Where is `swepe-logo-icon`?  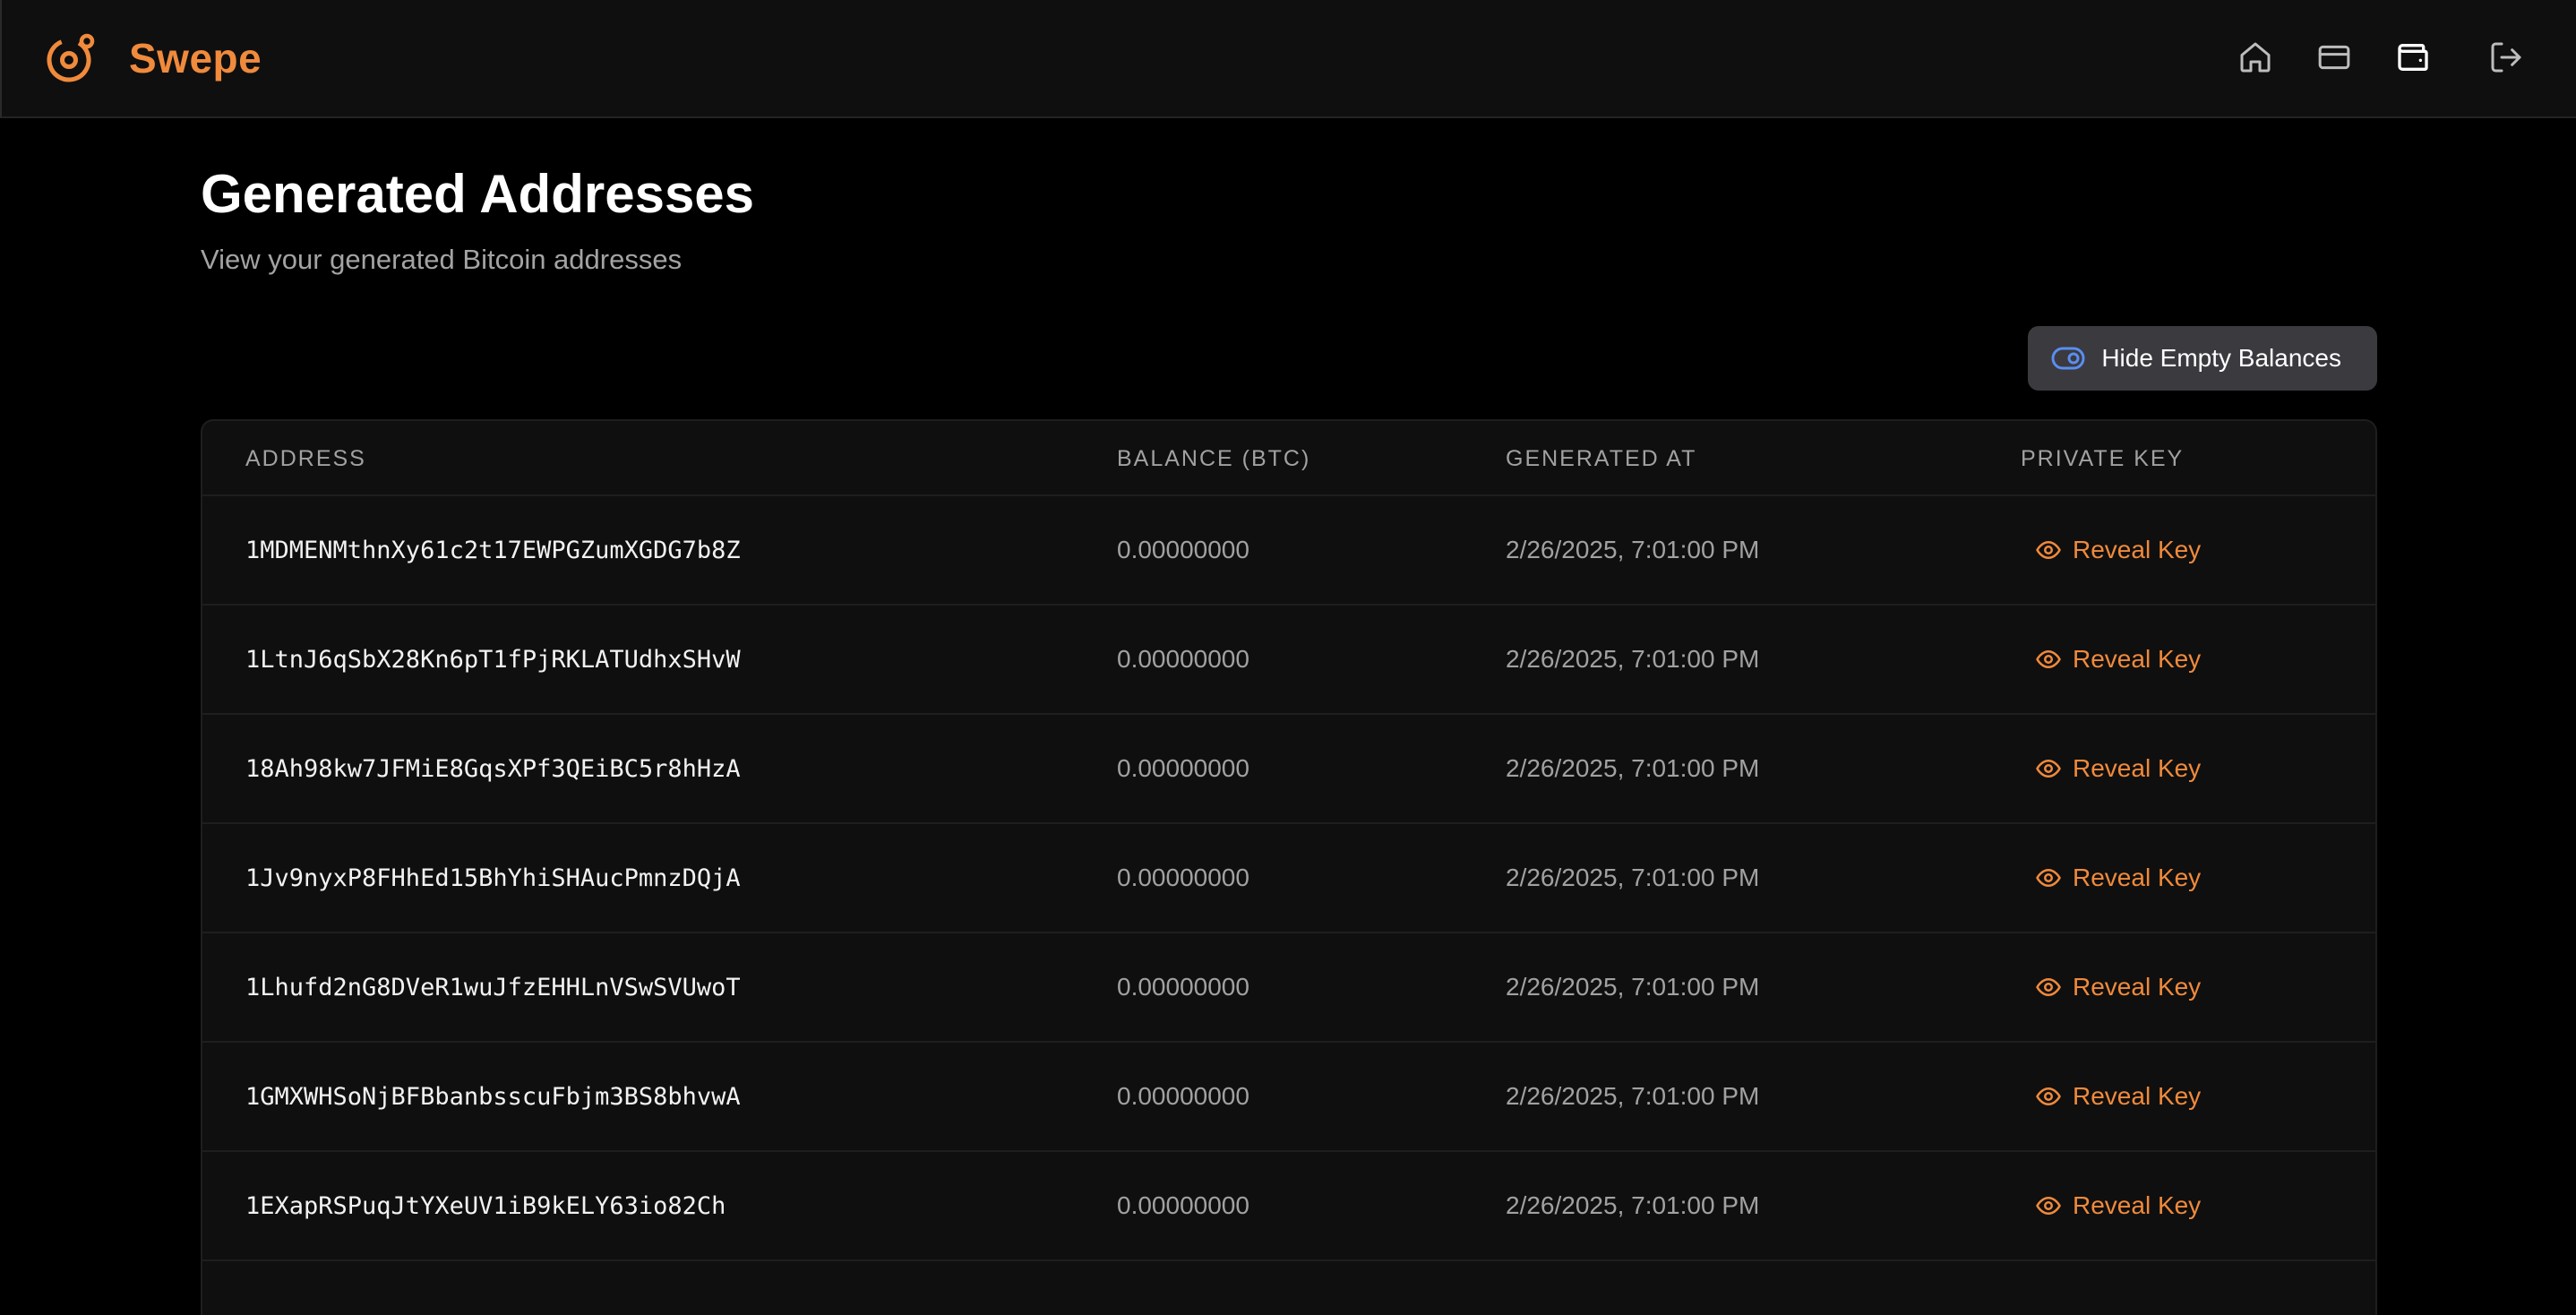 swepe-logo-icon is located at coordinates (71, 58).